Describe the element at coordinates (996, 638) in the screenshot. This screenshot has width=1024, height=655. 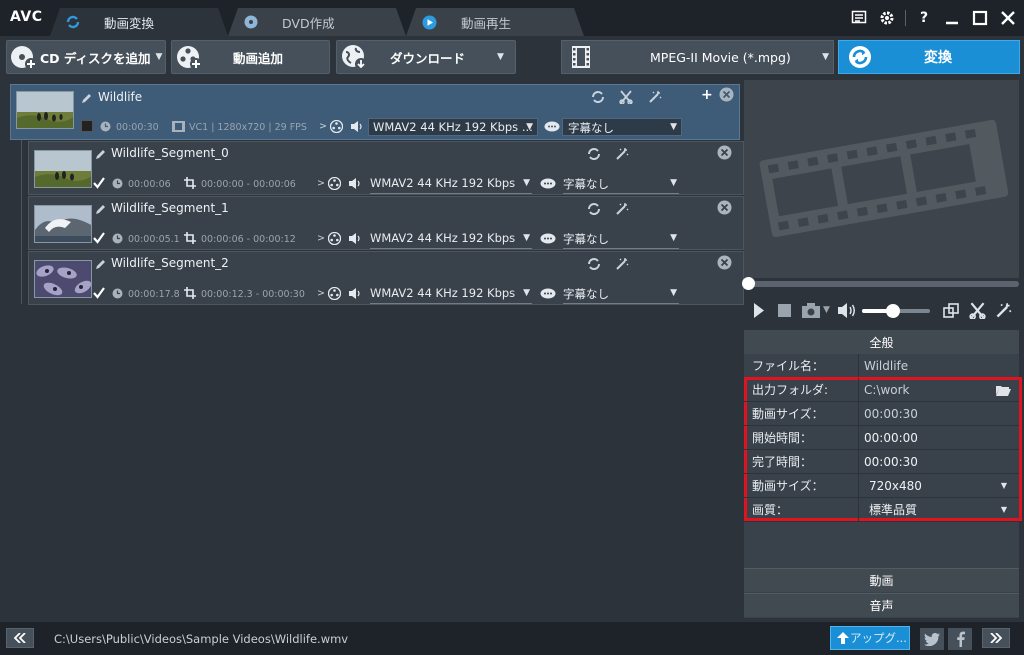
I see `expand-right-icon` at that location.